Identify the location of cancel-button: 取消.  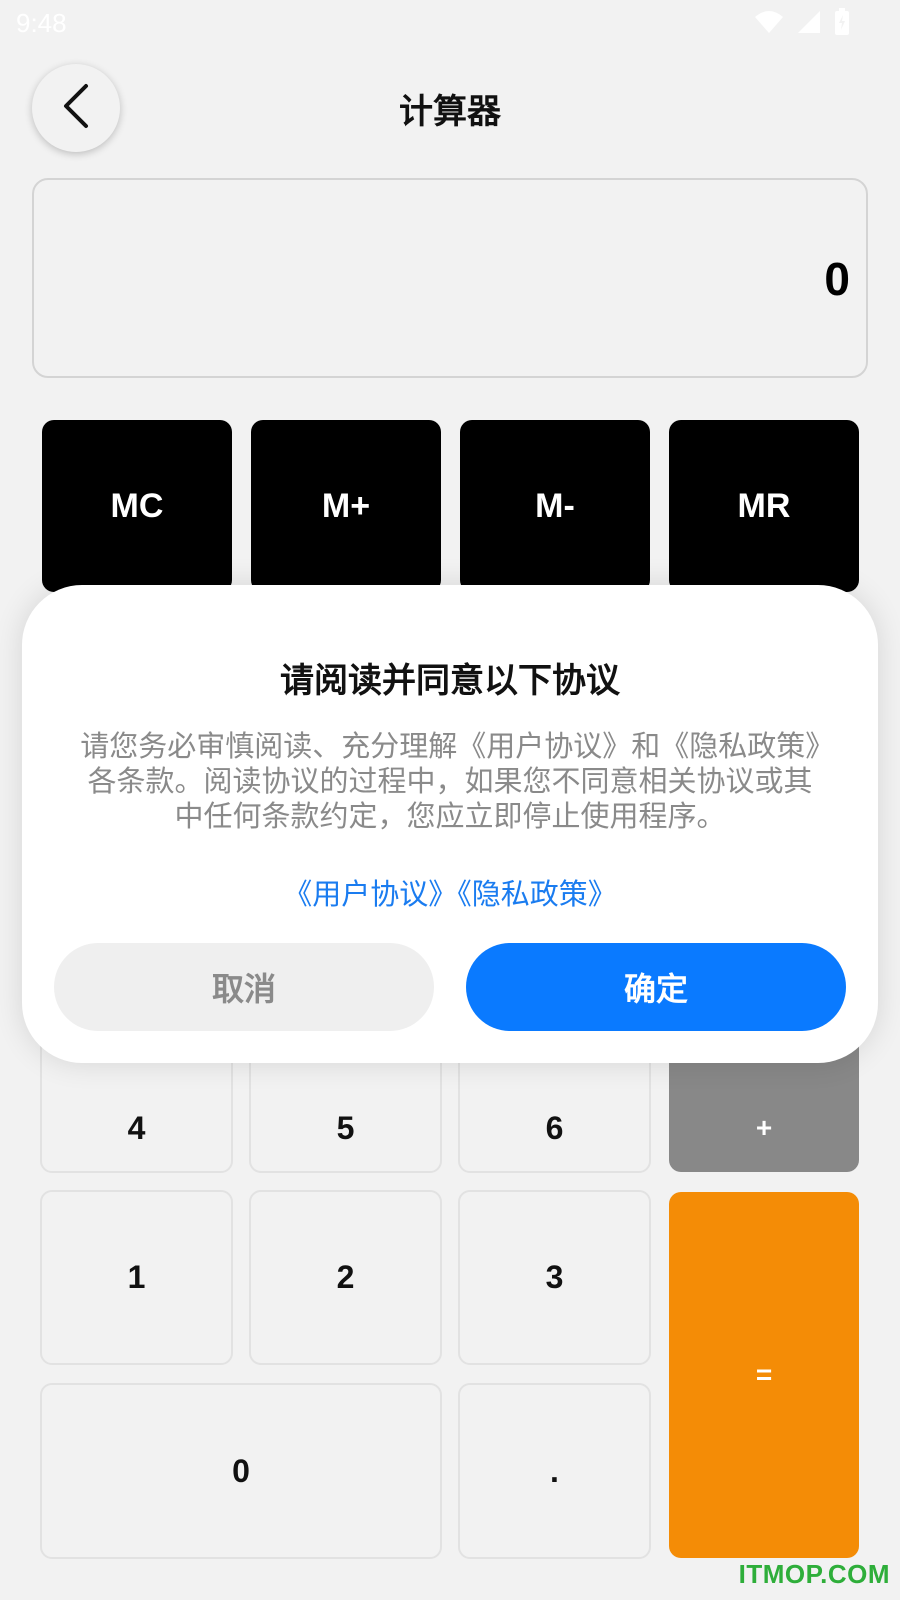
(244, 987).